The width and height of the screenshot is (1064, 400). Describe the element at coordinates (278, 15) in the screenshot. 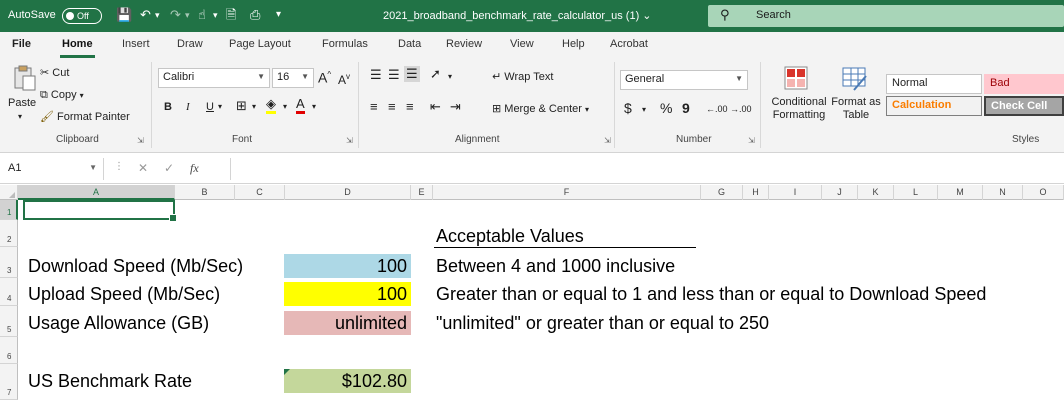

I see `customize-toolbar-icon: ▾` at that location.